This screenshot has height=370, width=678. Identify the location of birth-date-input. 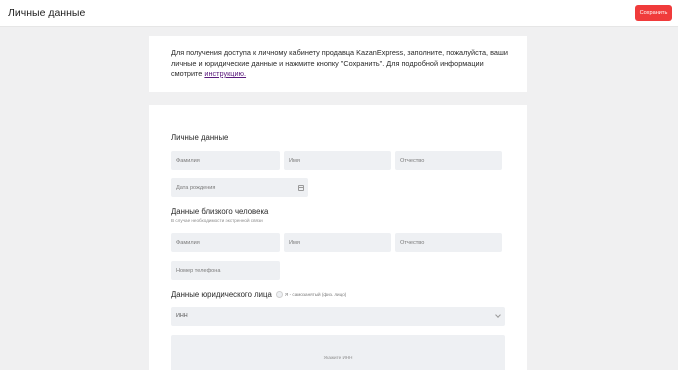
(239, 187).